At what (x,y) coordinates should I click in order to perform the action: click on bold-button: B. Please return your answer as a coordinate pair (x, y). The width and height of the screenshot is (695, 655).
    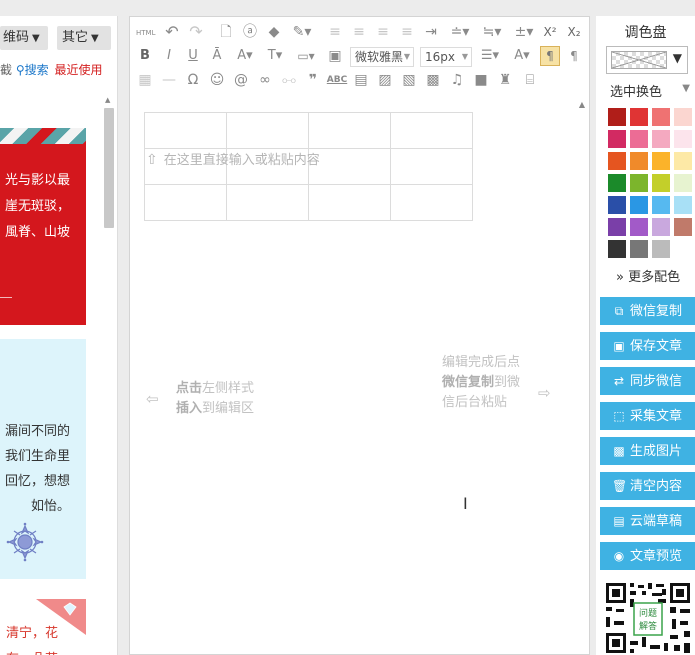
    Looking at the image, I should click on (145, 57).